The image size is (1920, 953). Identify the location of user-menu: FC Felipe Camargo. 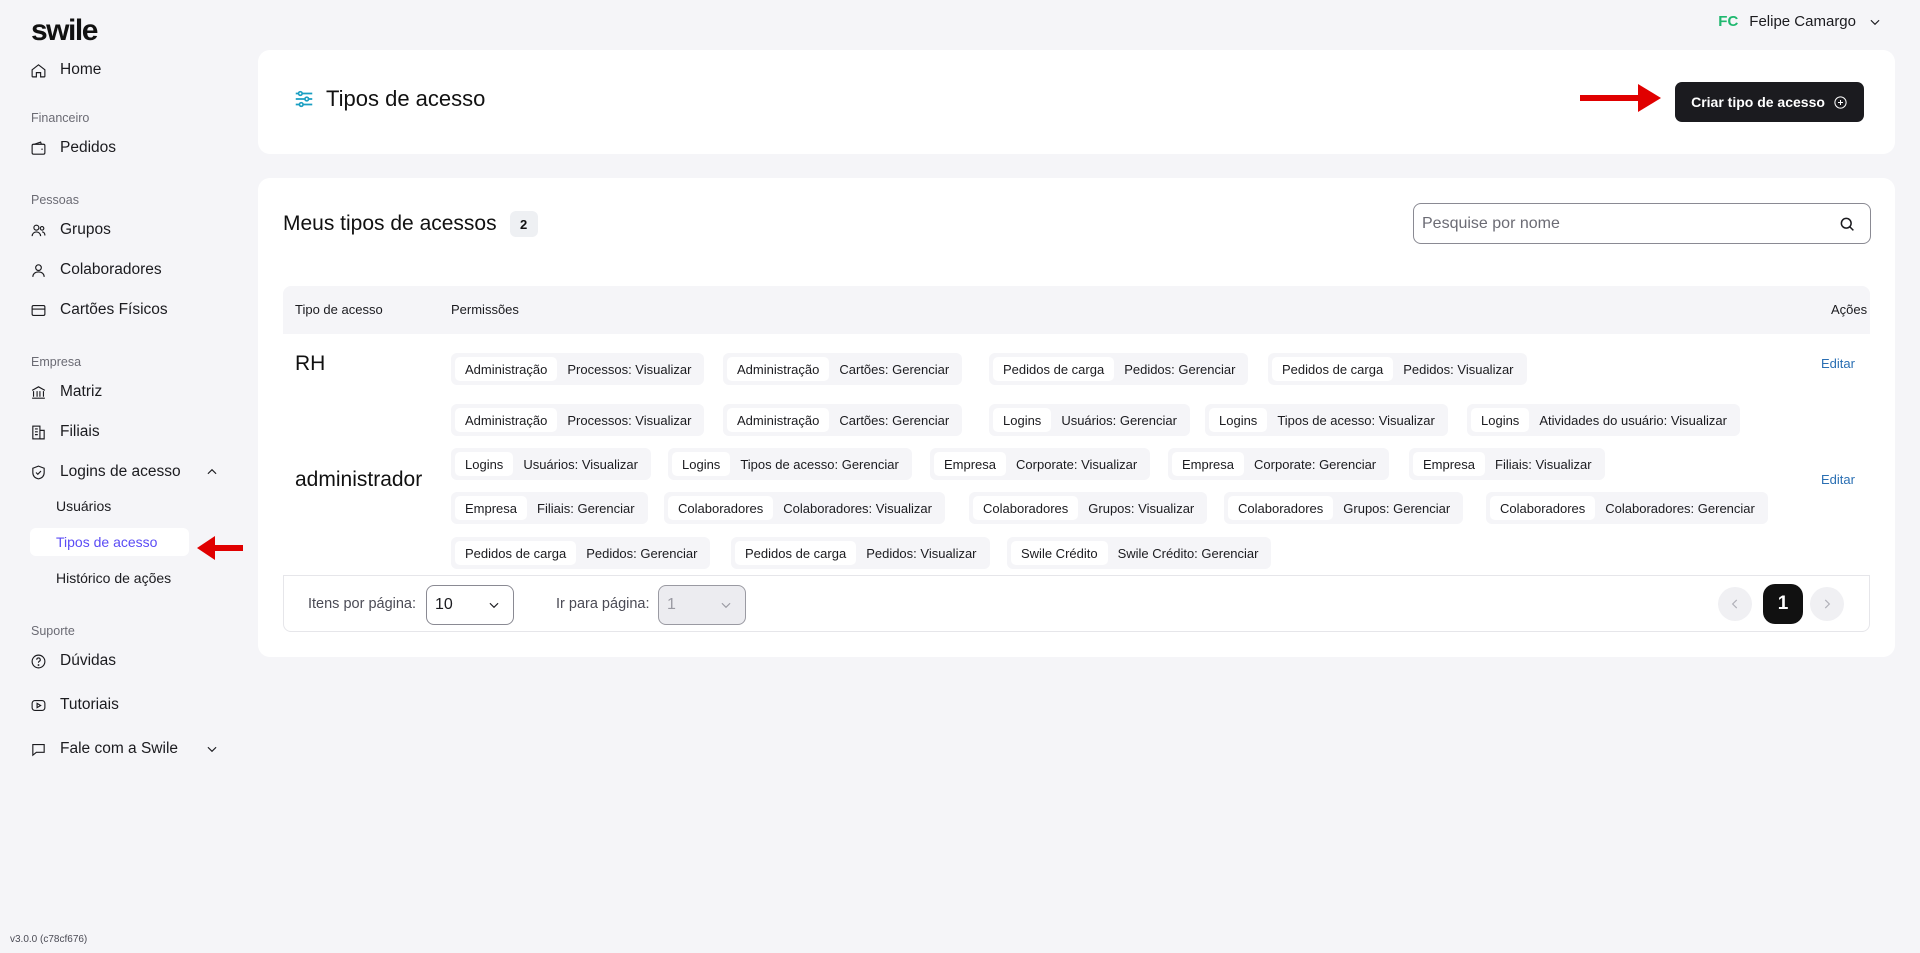
(1800, 21).